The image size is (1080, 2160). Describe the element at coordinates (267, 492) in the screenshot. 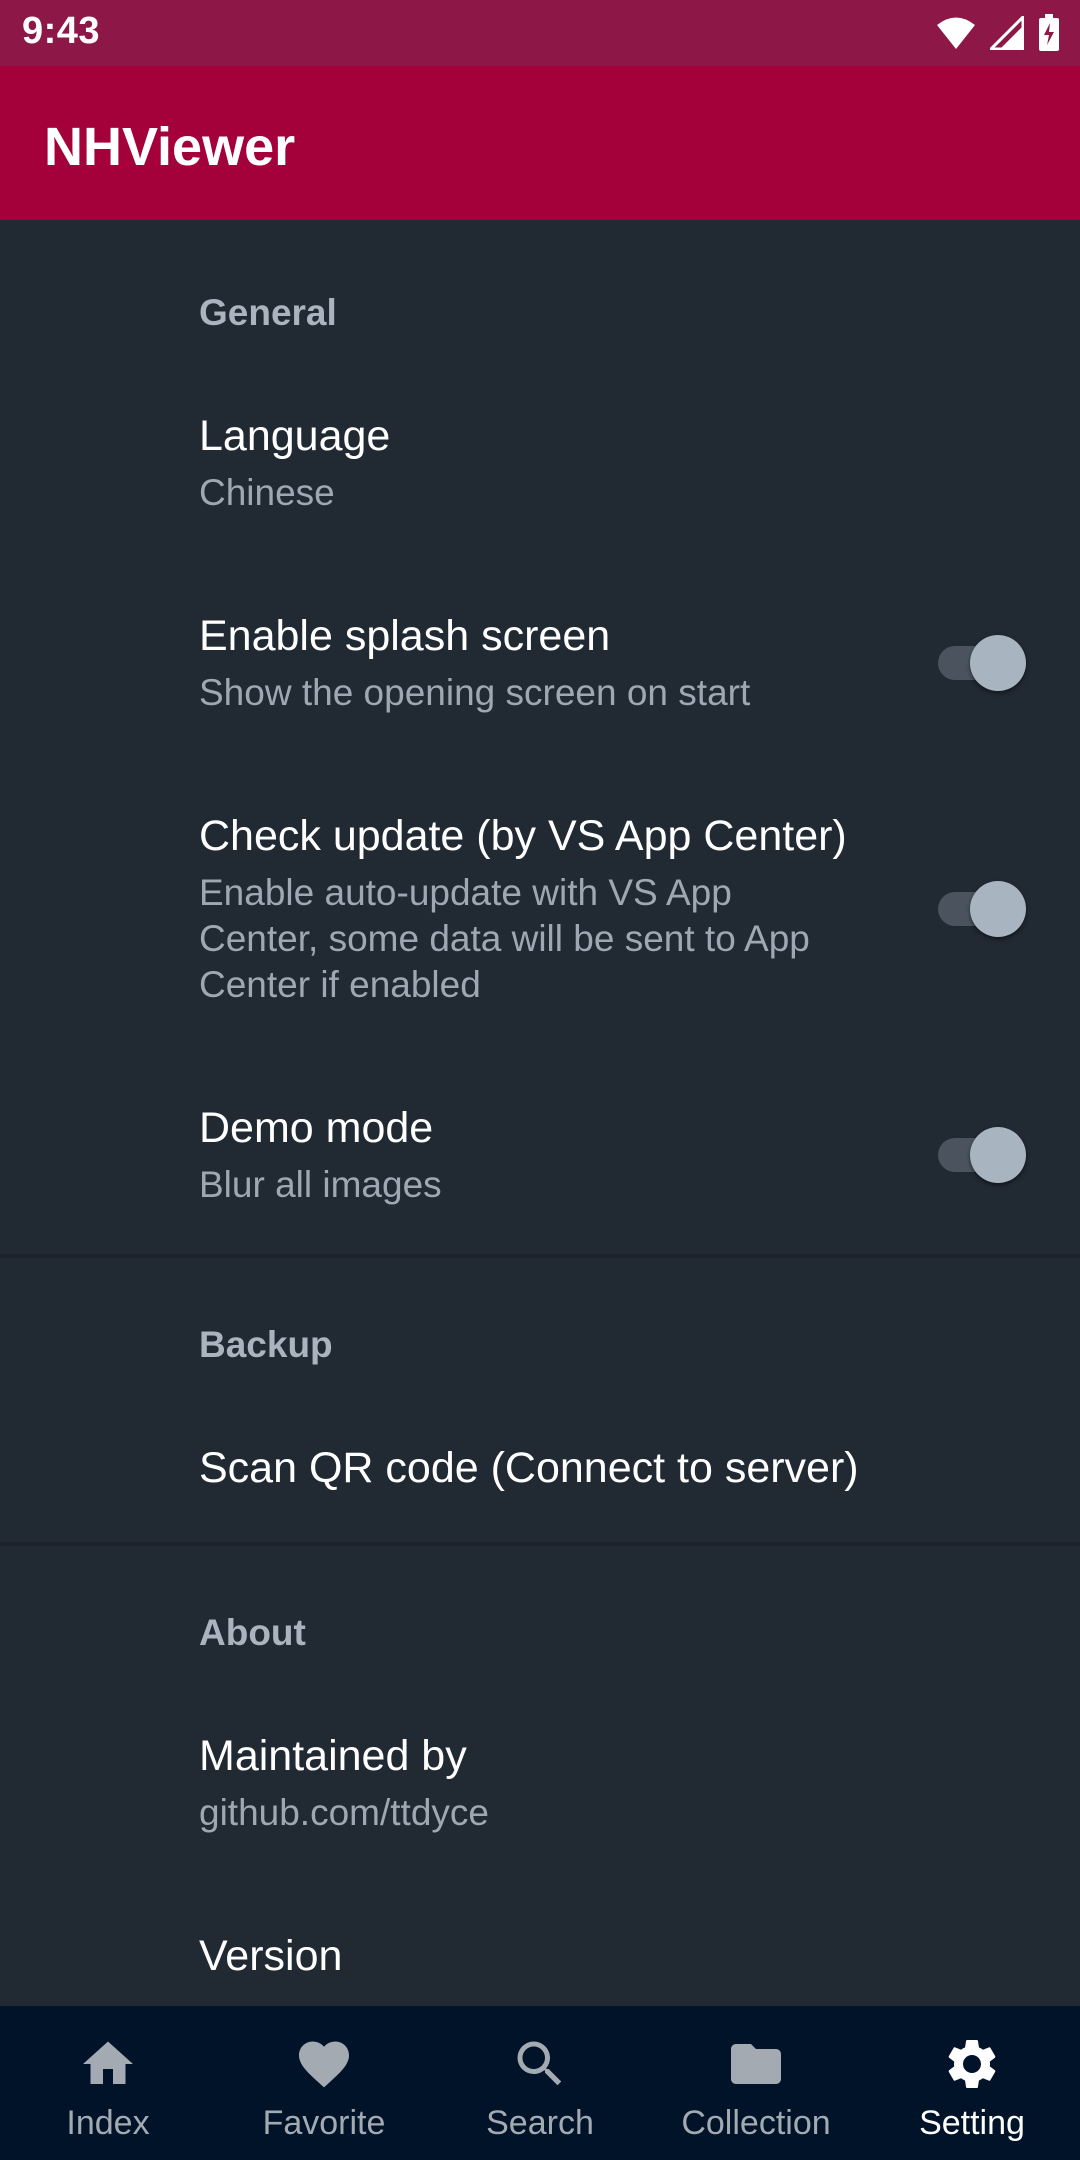

I see `language-summary: Chinese` at that location.